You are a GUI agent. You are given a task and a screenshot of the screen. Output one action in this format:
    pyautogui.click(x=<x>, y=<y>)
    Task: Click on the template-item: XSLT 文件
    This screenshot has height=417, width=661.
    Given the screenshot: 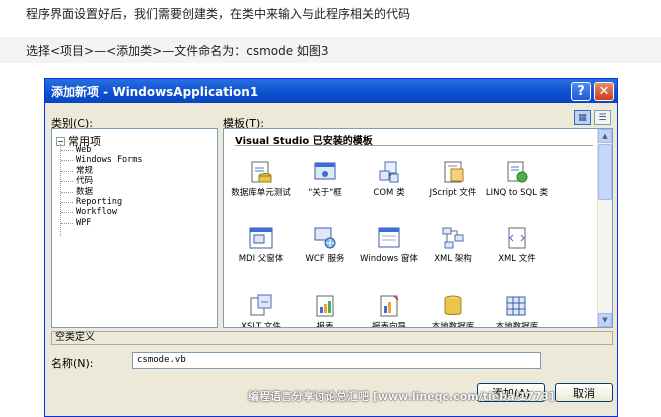 What is the action you would take?
    pyautogui.click(x=261, y=310)
    